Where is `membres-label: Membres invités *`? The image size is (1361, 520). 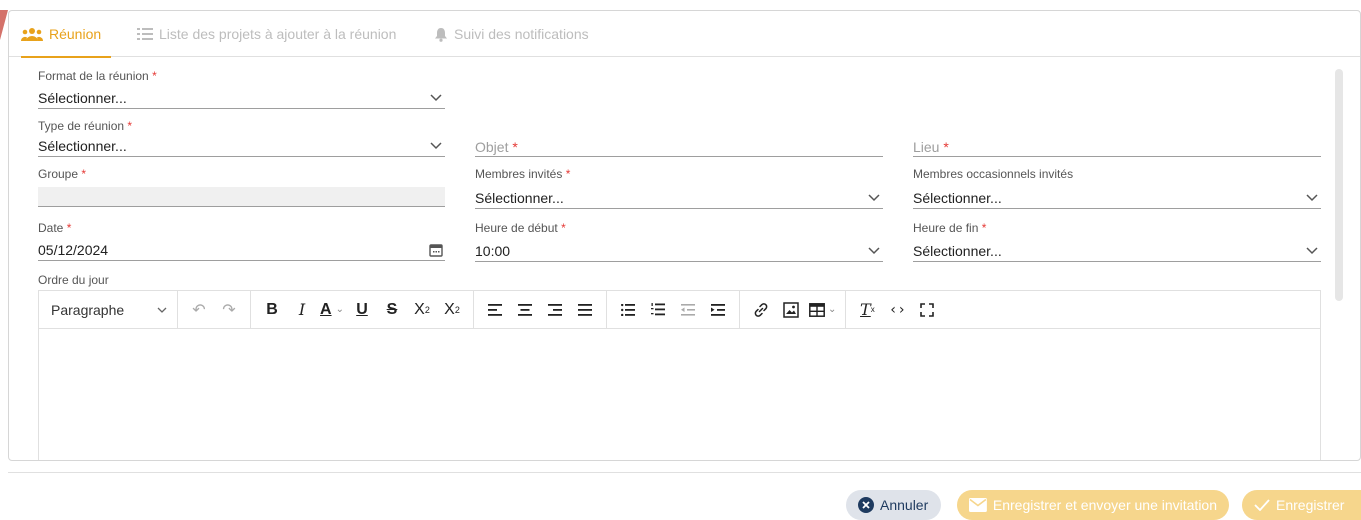 membres-label: Membres invités * is located at coordinates (523, 174).